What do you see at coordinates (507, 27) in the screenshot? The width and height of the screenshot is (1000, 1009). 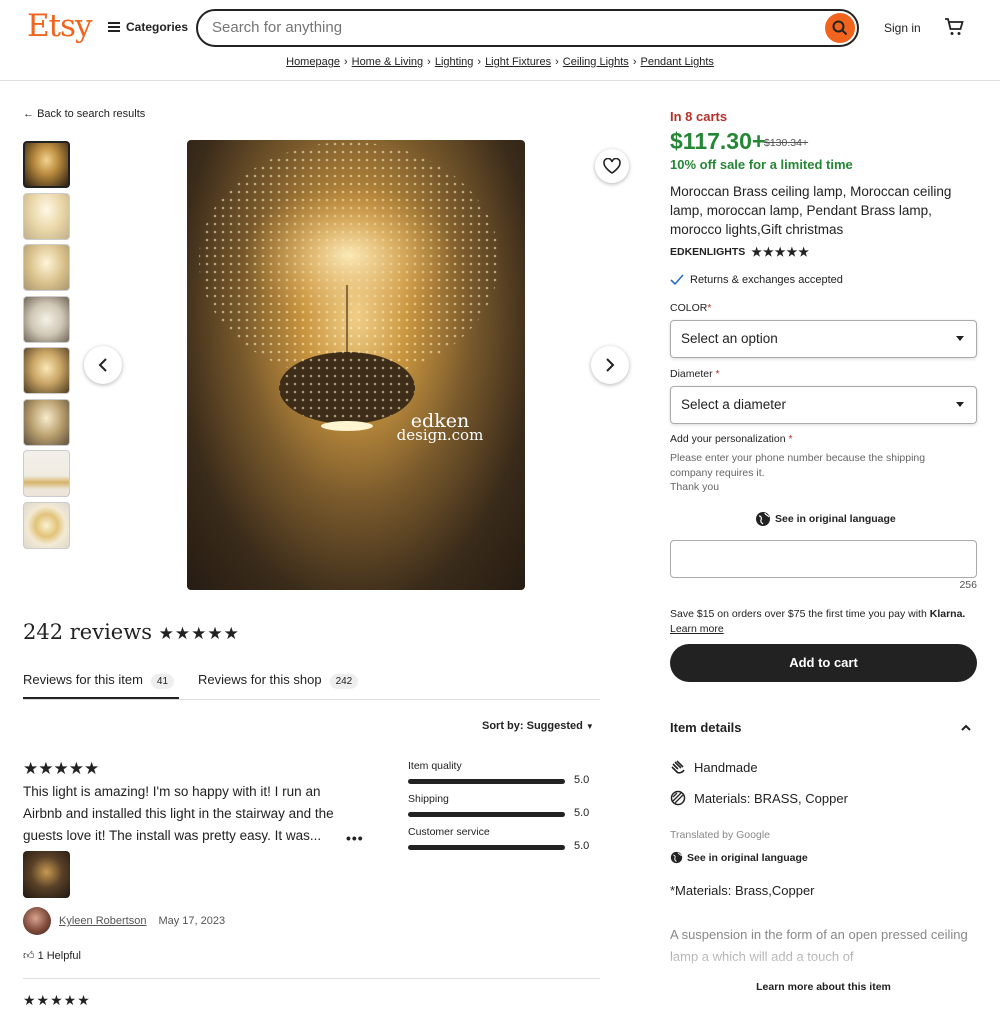 I see `search-input` at bounding box center [507, 27].